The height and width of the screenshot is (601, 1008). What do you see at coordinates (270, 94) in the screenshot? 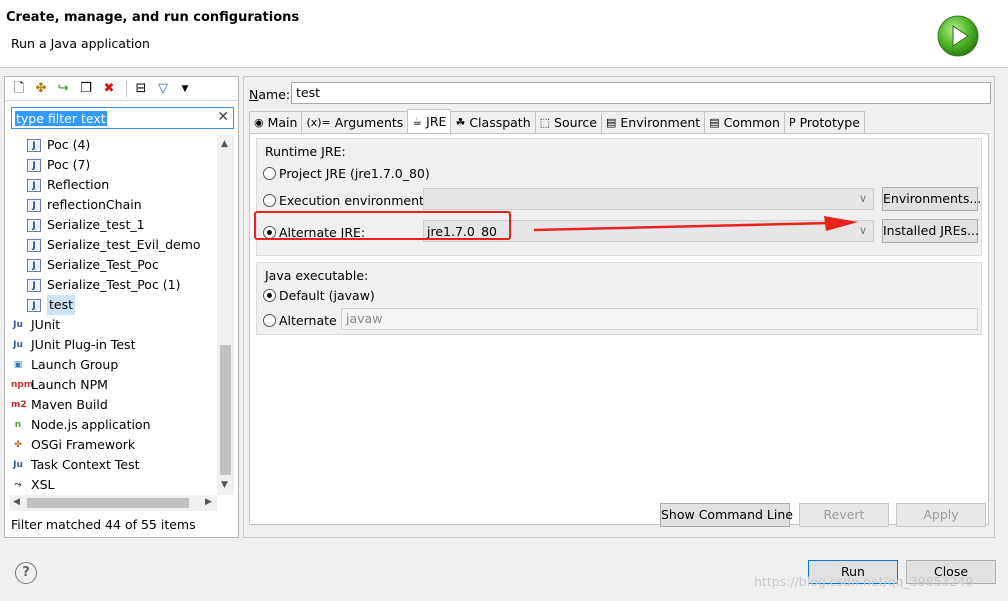
I see `name-label: Name:` at bounding box center [270, 94].